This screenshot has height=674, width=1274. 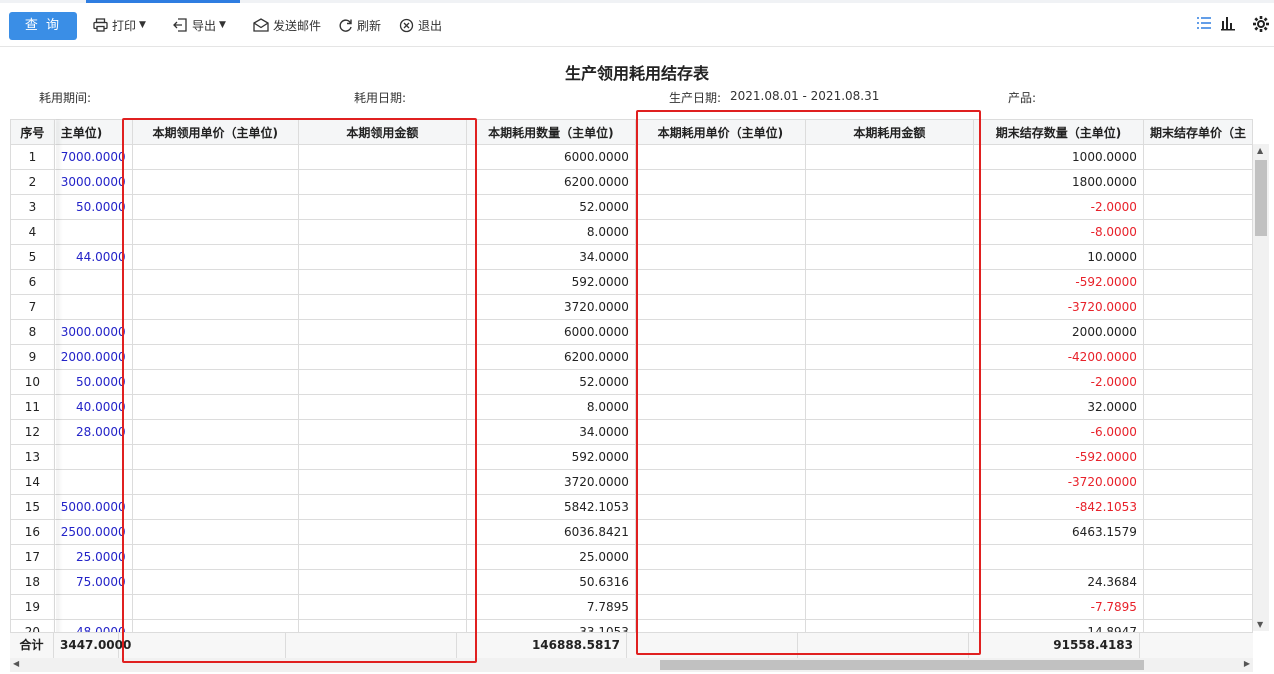 I want to click on cell-issue-qty: 75.0000, so click(x=93, y=582).